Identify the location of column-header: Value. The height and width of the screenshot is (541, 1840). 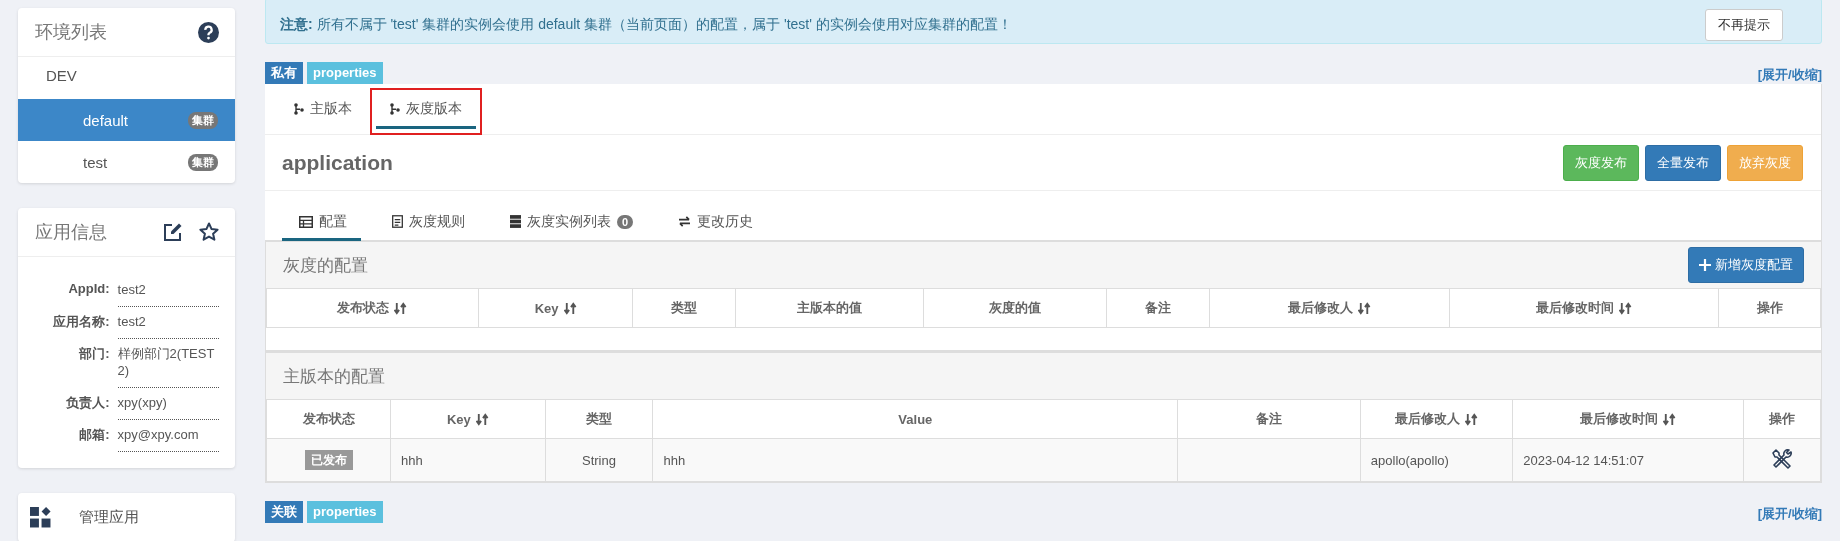
(915, 419).